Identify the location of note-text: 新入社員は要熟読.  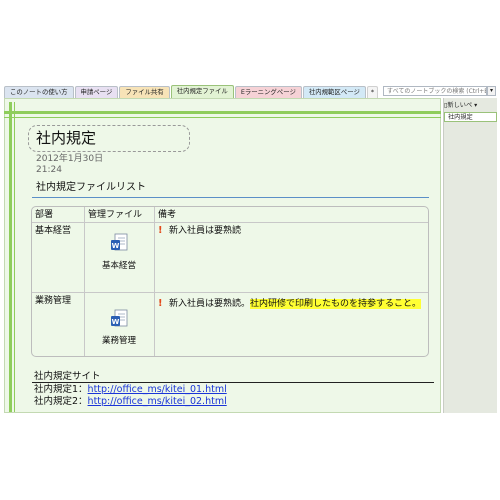
(205, 231).